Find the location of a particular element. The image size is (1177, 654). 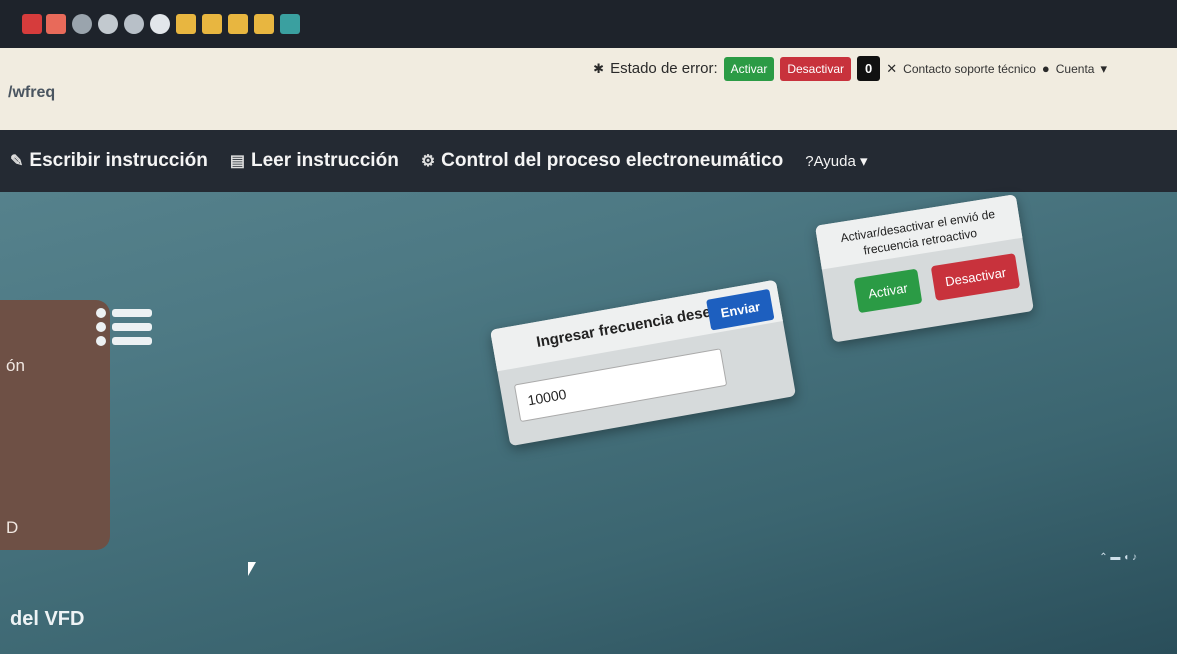

support-link: Contacto soporte técnico is located at coordinates (969, 69).